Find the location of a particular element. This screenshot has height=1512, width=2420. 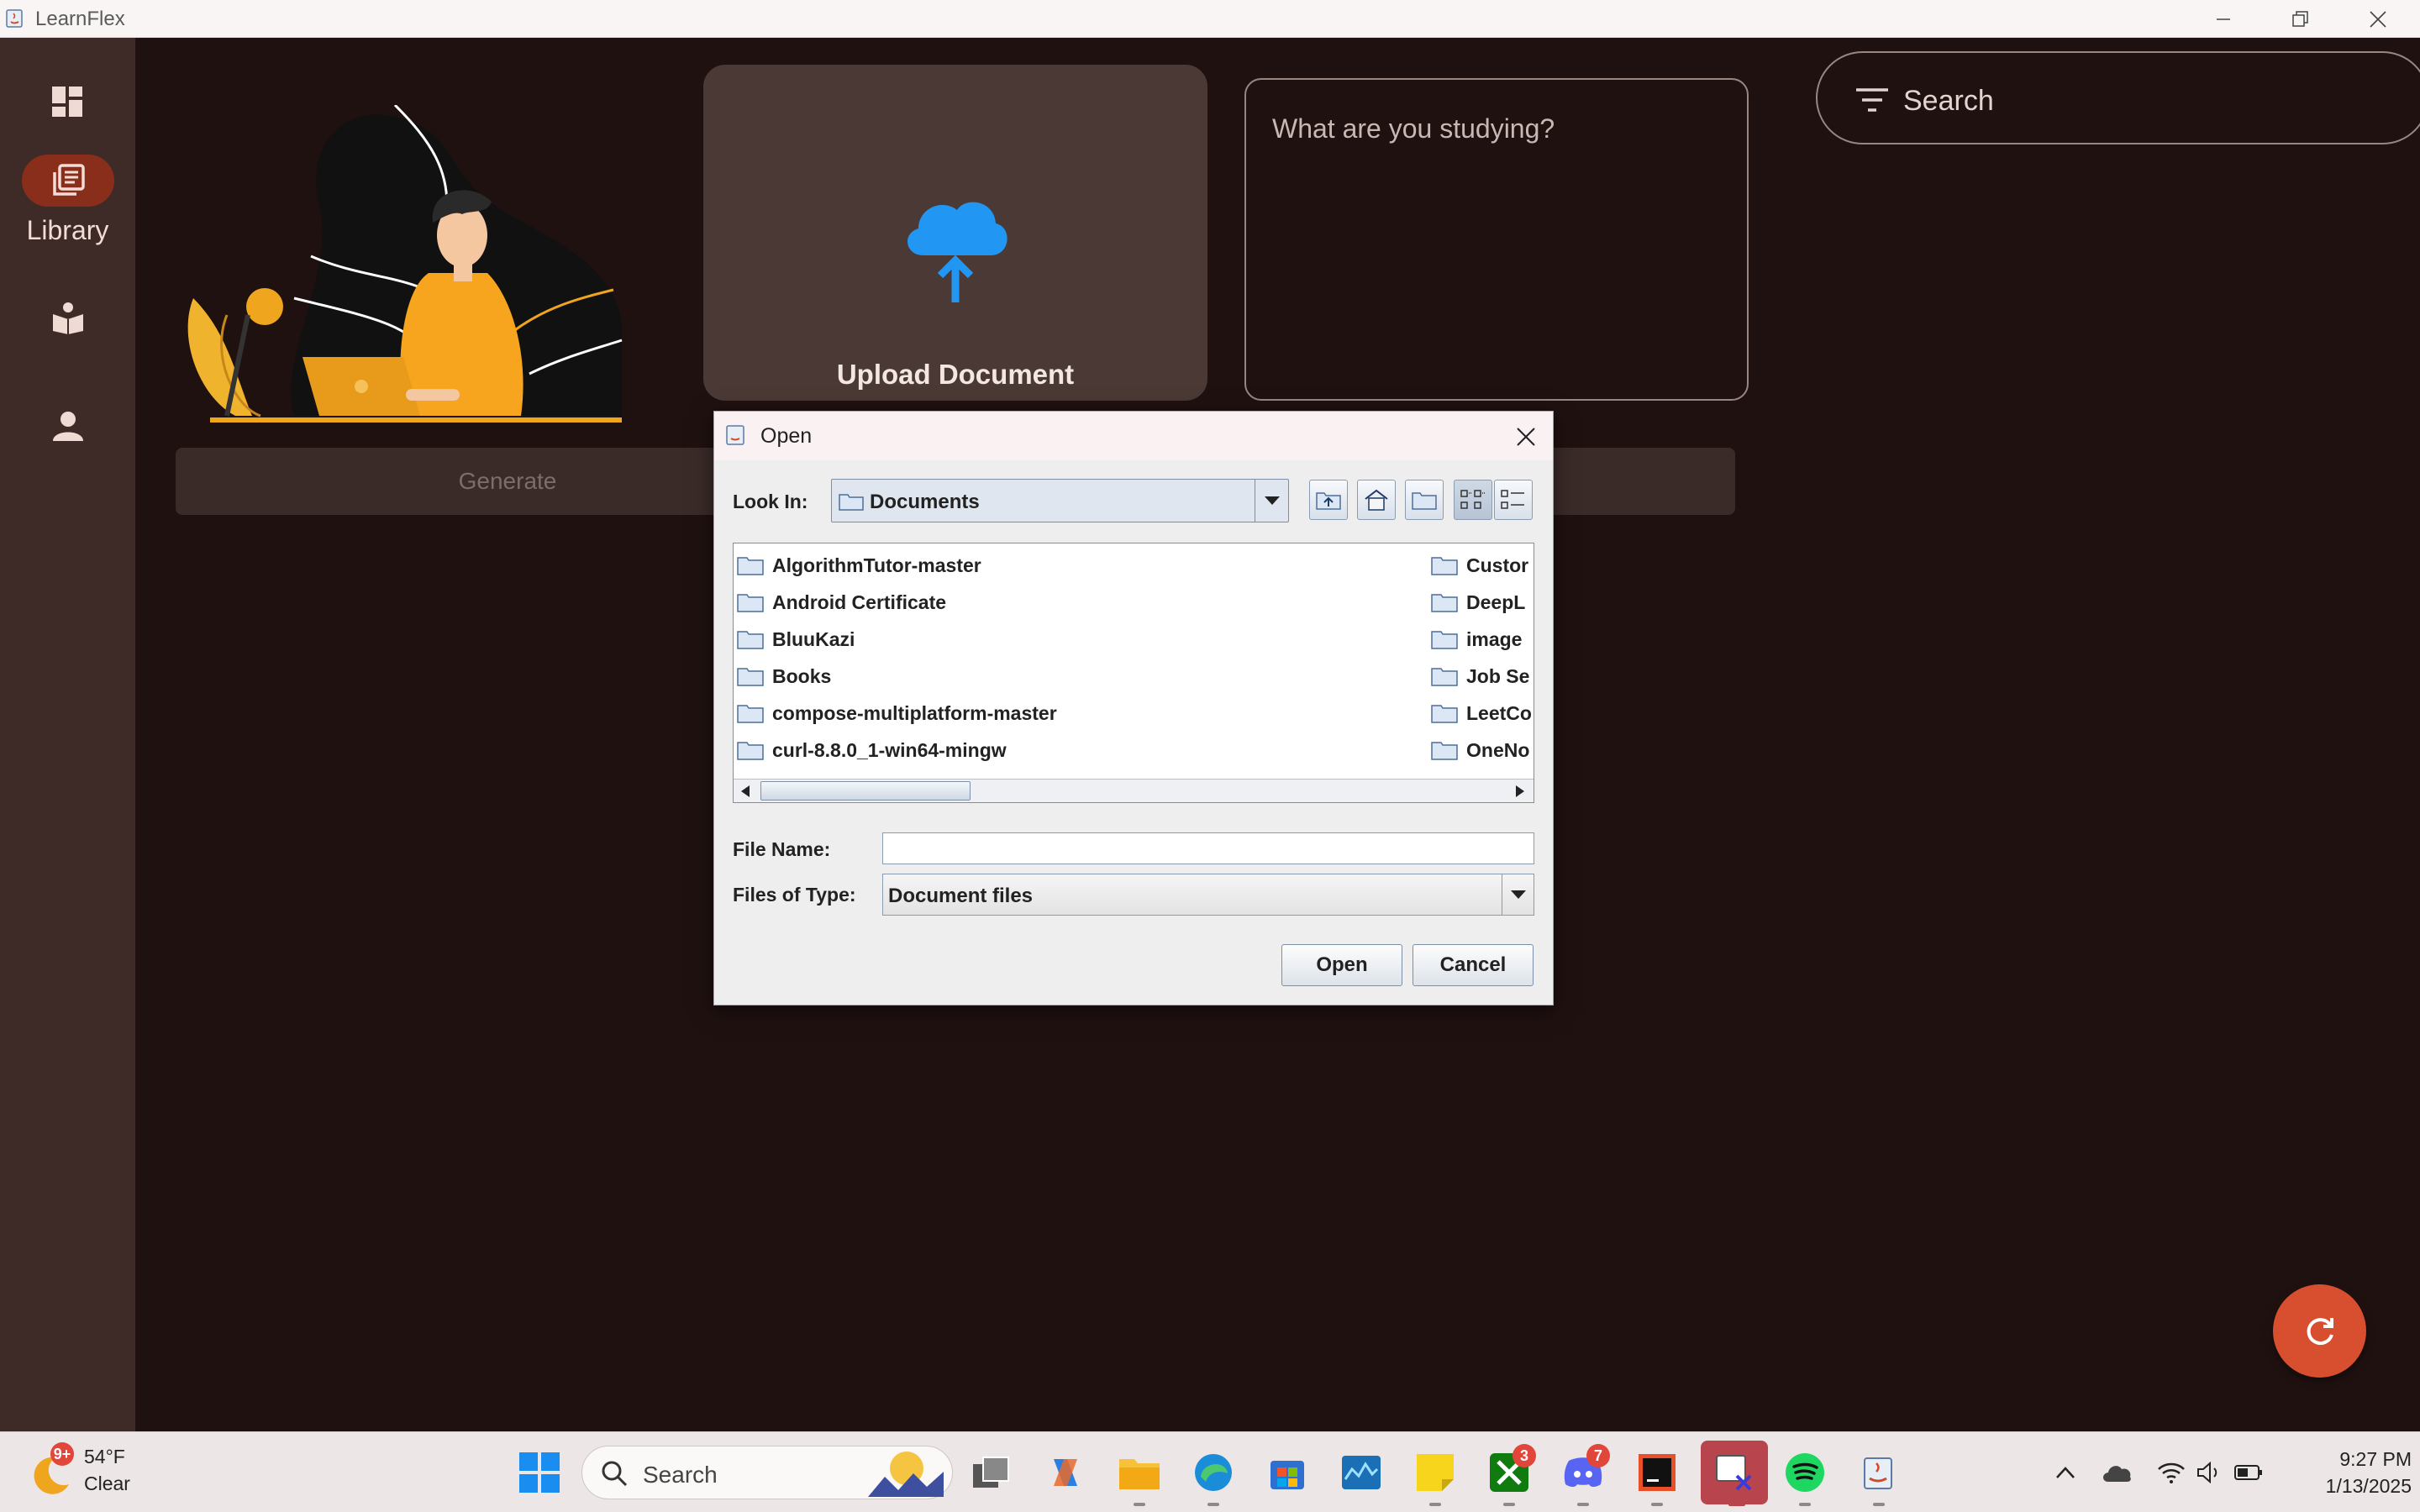

details-view-button is located at coordinates (1513, 500).